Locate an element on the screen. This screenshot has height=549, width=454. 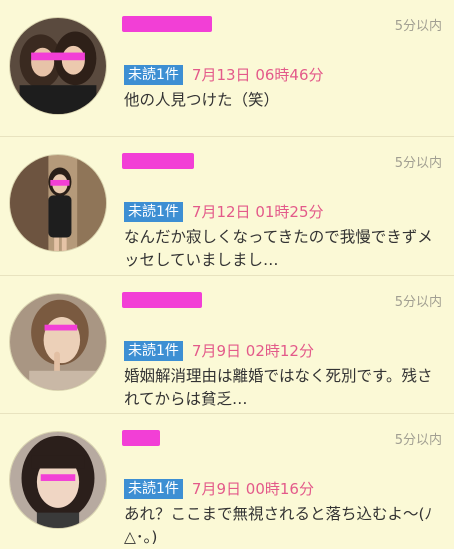
message-date: 7月13日 06時46分 is located at coordinates (257, 75).